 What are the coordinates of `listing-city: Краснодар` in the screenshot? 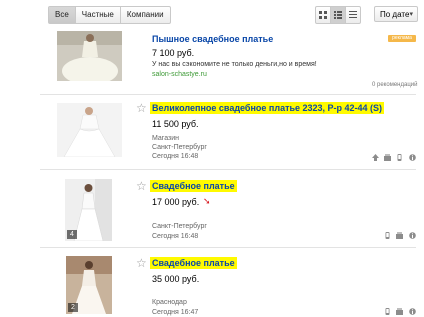 It's located at (169, 302).